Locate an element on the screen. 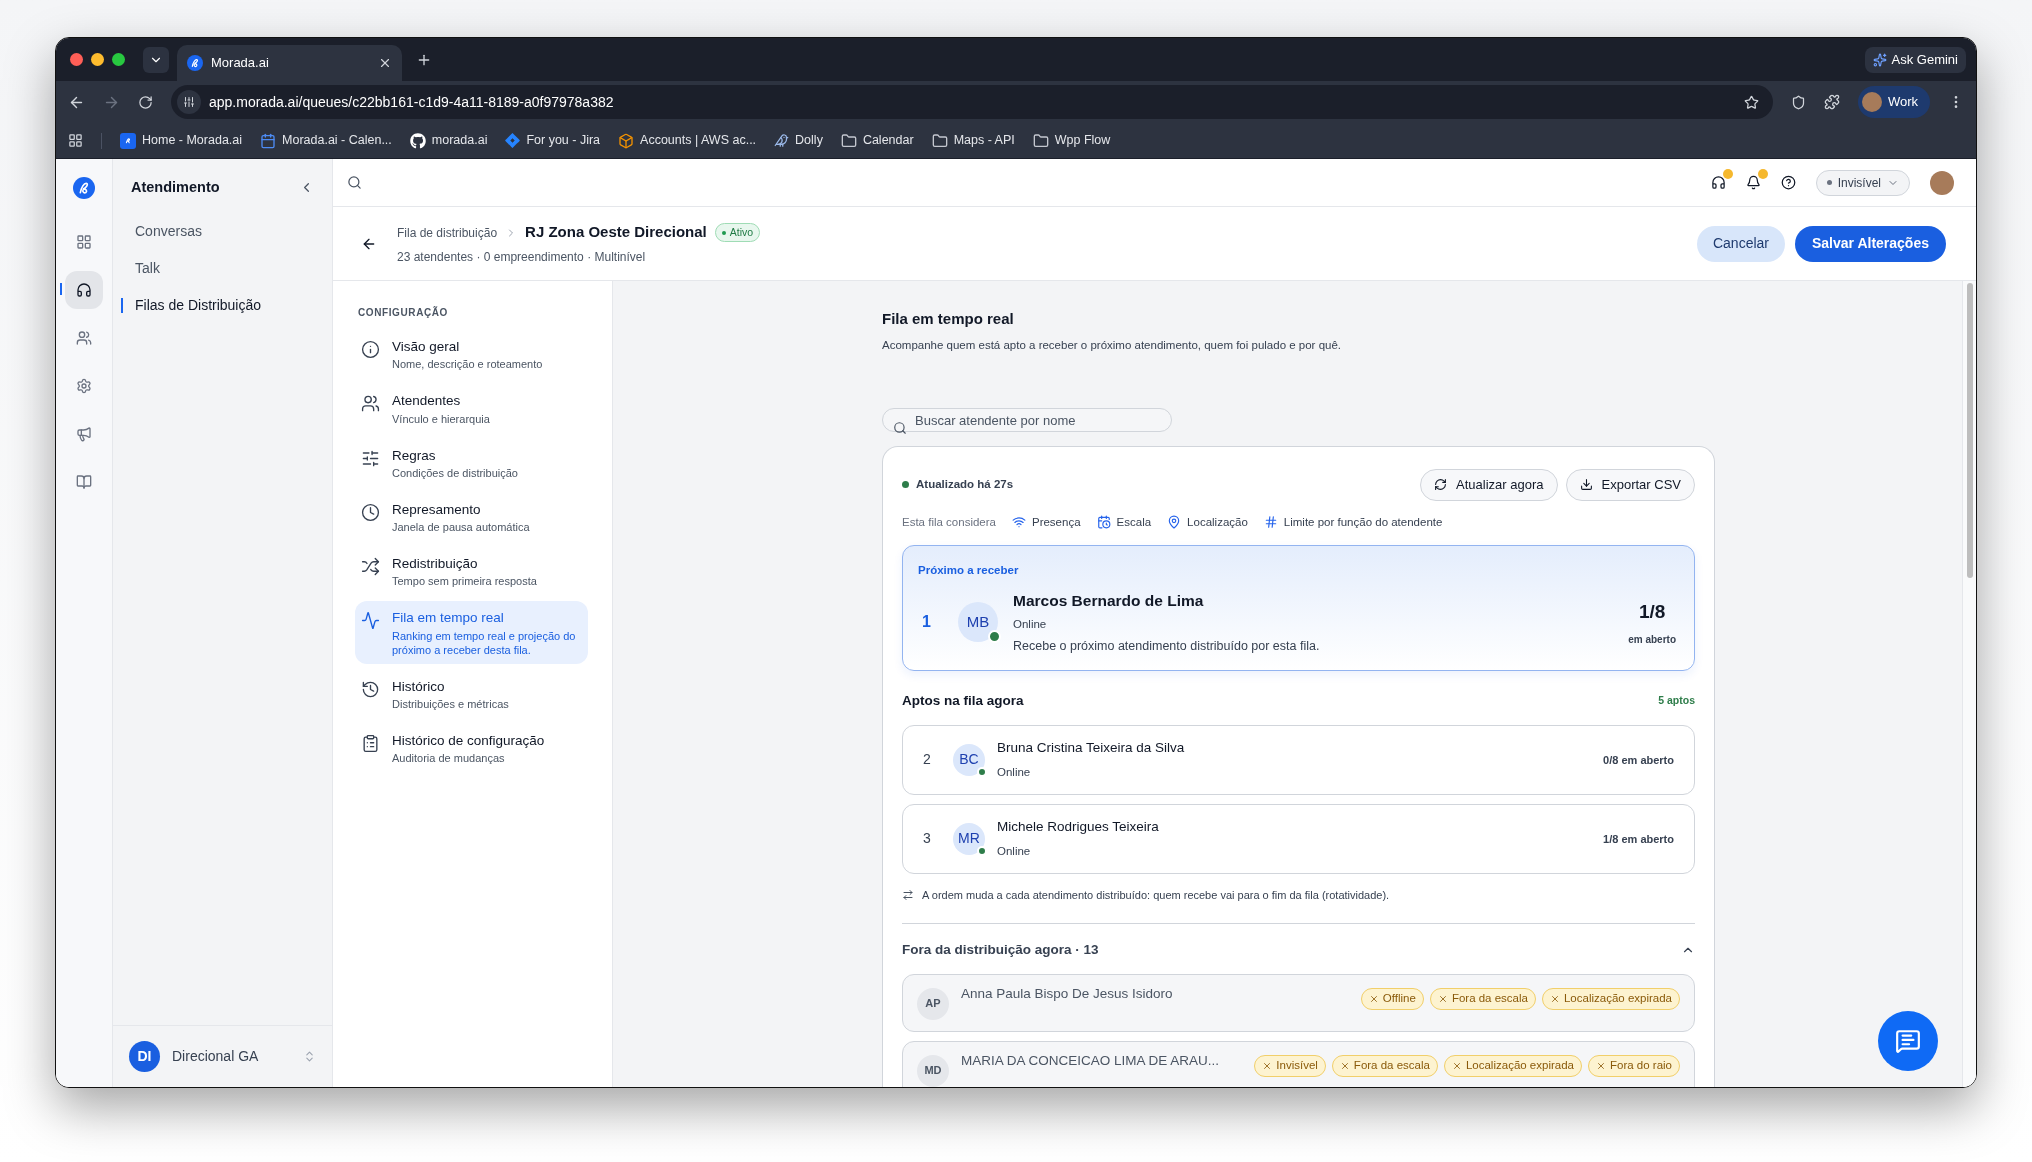 The width and height of the screenshot is (2032, 1162). nav-item-subtitle: Janela de pausa automática is located at coordinates (461, 527).